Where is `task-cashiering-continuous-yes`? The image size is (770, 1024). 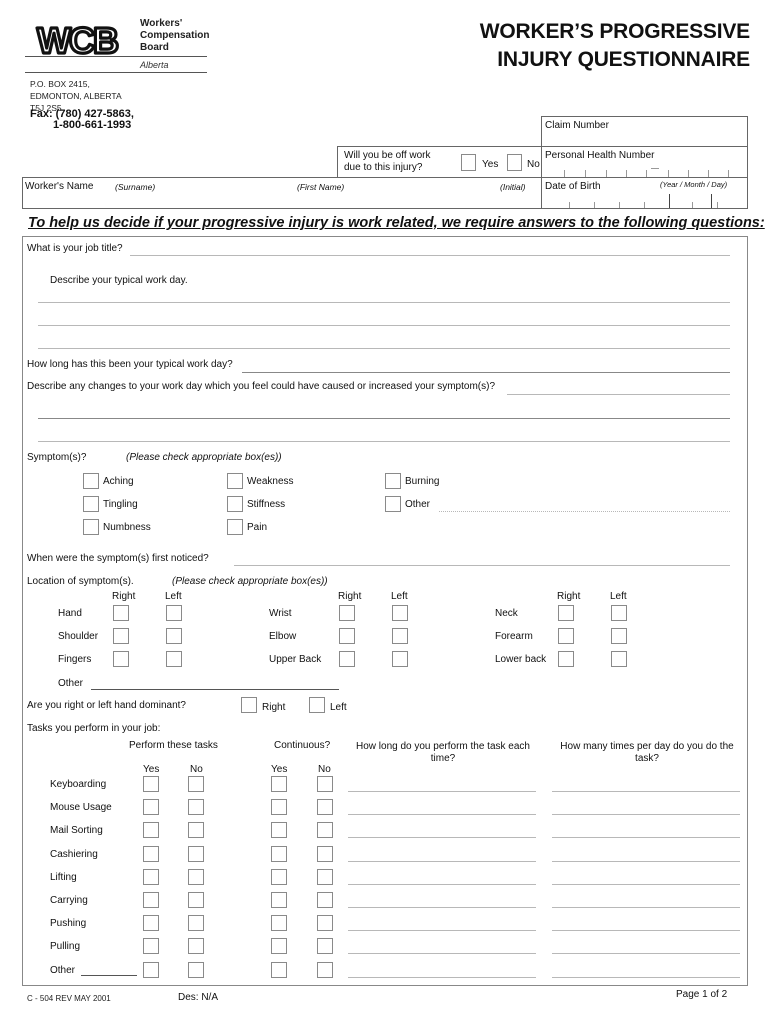
task-cashiering-continuous-yes is located at coordinates (279, 854).